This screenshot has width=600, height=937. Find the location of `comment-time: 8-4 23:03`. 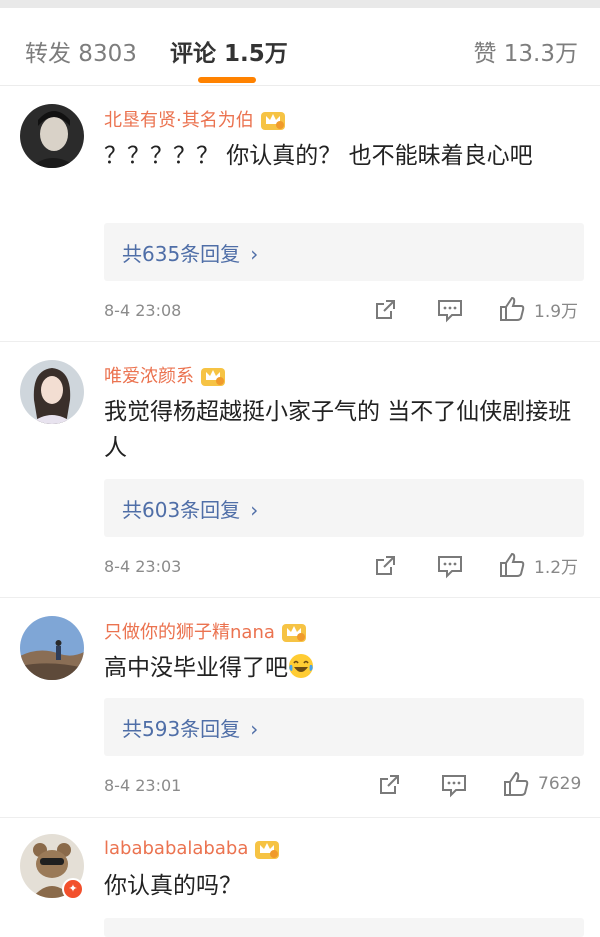

comment-time: 8-4 23:03 is located at coordinates (143, 566).